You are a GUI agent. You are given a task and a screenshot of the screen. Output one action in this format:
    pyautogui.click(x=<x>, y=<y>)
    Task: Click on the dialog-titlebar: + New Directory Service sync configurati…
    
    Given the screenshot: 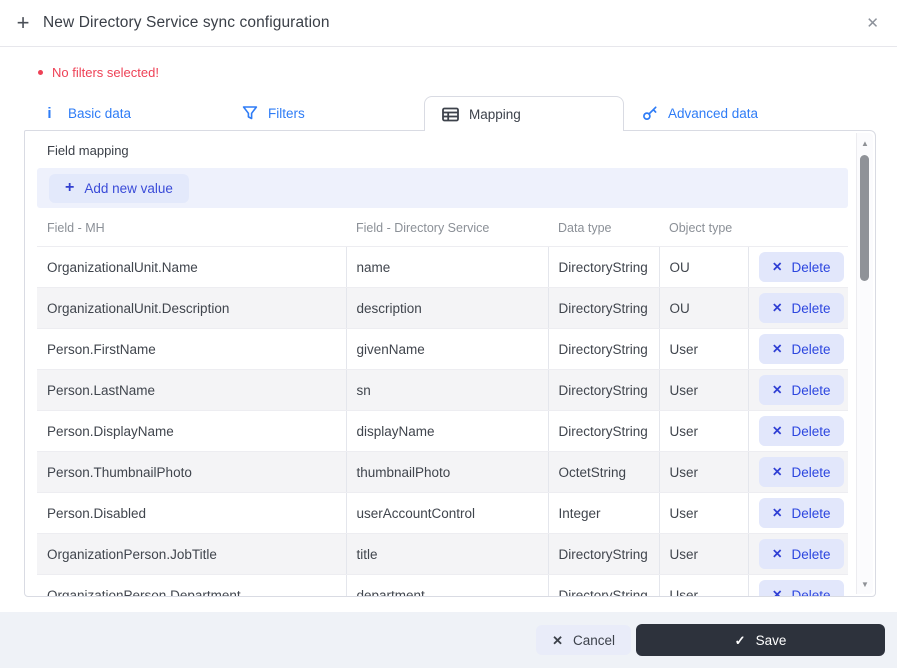 What is the action you would take?
    pyautogui.click(x=448, y=23)
    